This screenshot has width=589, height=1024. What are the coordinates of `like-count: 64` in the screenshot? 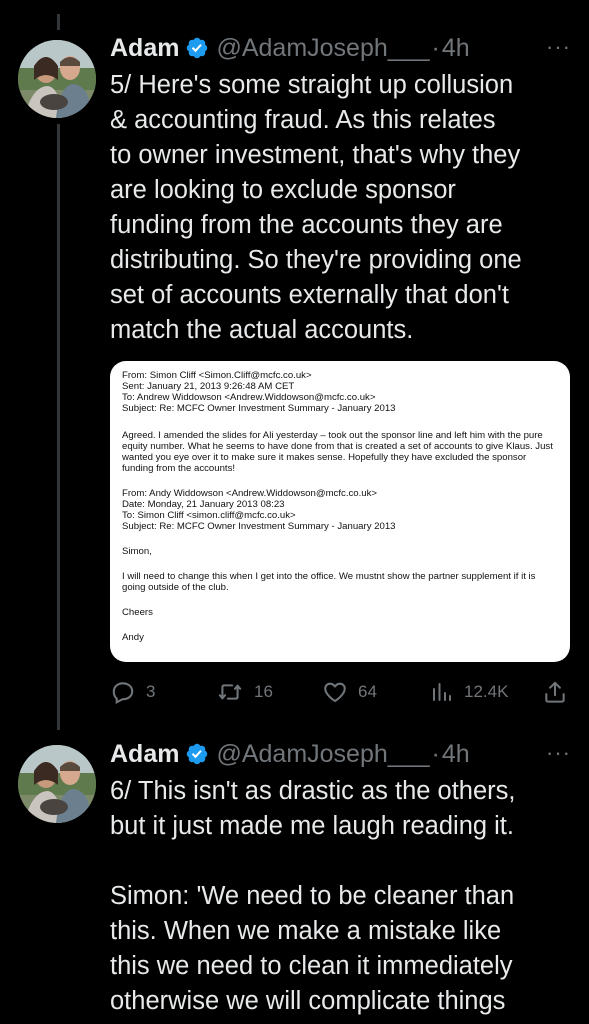 It's located at (367, 691).